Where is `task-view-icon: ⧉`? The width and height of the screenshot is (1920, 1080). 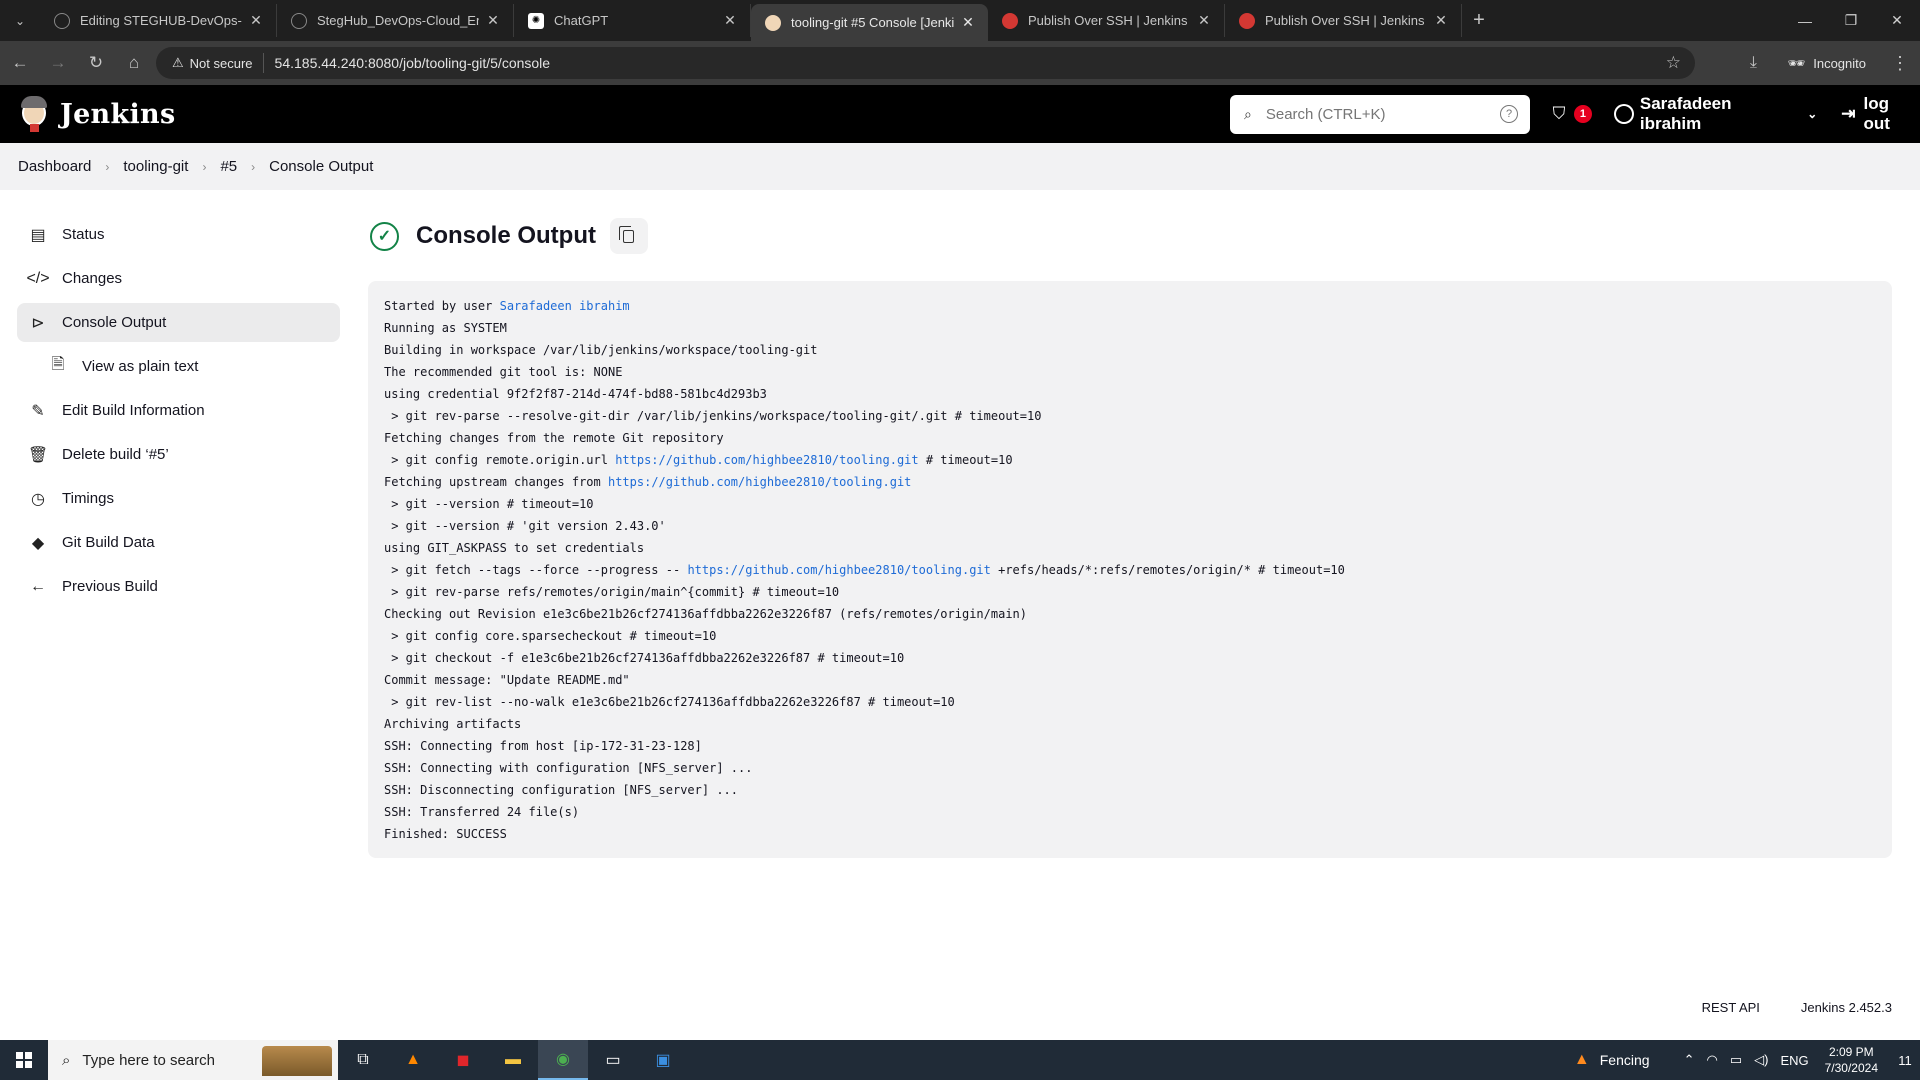
task-view-icon: ⧉ is located at coordinates (363, 1060).